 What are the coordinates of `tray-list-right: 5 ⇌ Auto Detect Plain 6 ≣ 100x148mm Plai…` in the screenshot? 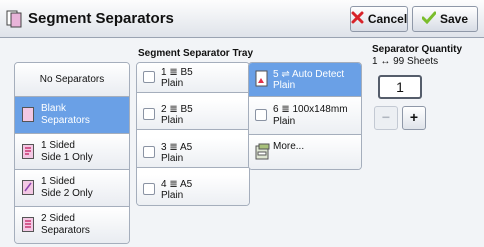 It's located at (305, 116).